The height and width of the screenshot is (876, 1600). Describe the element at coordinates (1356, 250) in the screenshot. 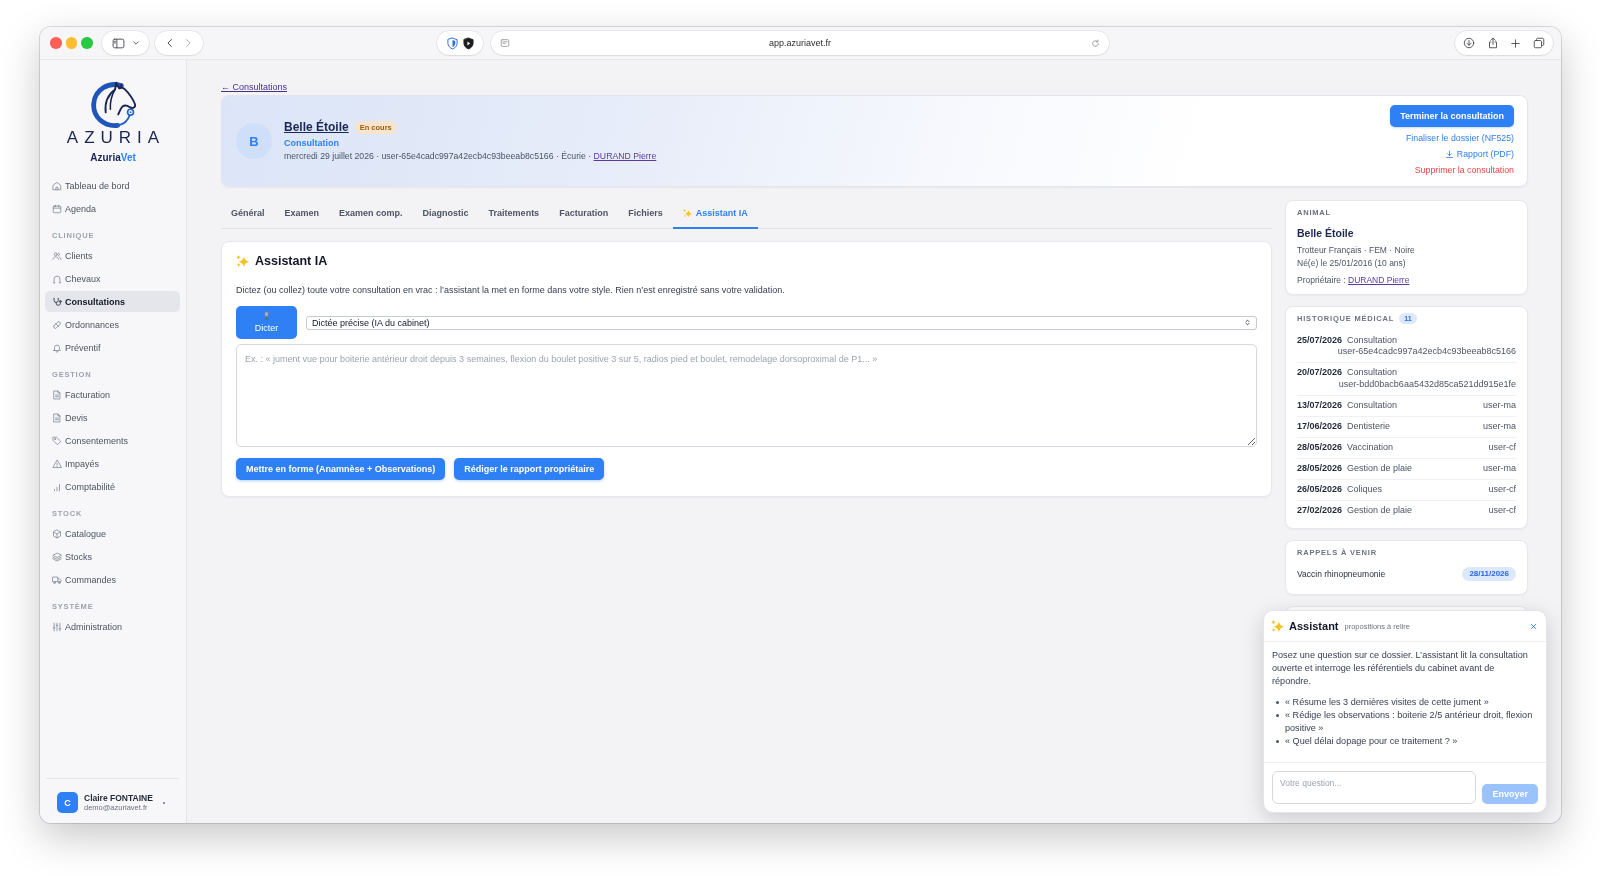

I see `animal-detail: Trotteur Français · FEM · Noire` at that location.